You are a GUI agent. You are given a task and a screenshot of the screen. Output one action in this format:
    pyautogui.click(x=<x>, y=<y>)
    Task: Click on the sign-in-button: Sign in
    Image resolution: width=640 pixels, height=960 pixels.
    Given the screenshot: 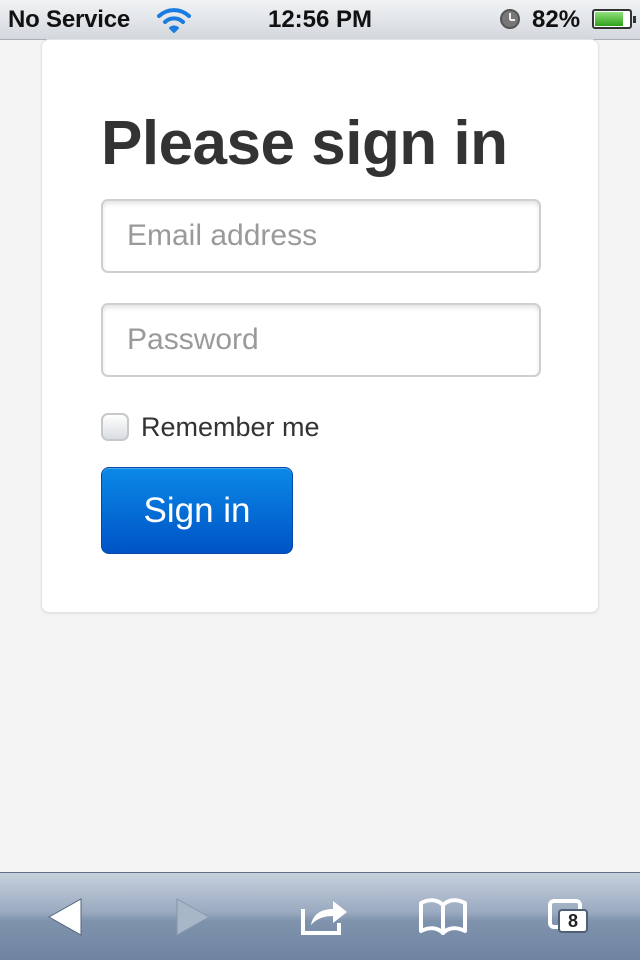 What is the action you would take?
    pyautogui.click(x=197, y=510)
    